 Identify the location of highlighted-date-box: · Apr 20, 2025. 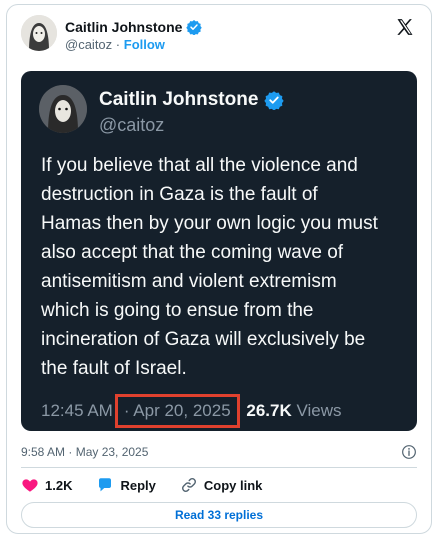
(177, 411).